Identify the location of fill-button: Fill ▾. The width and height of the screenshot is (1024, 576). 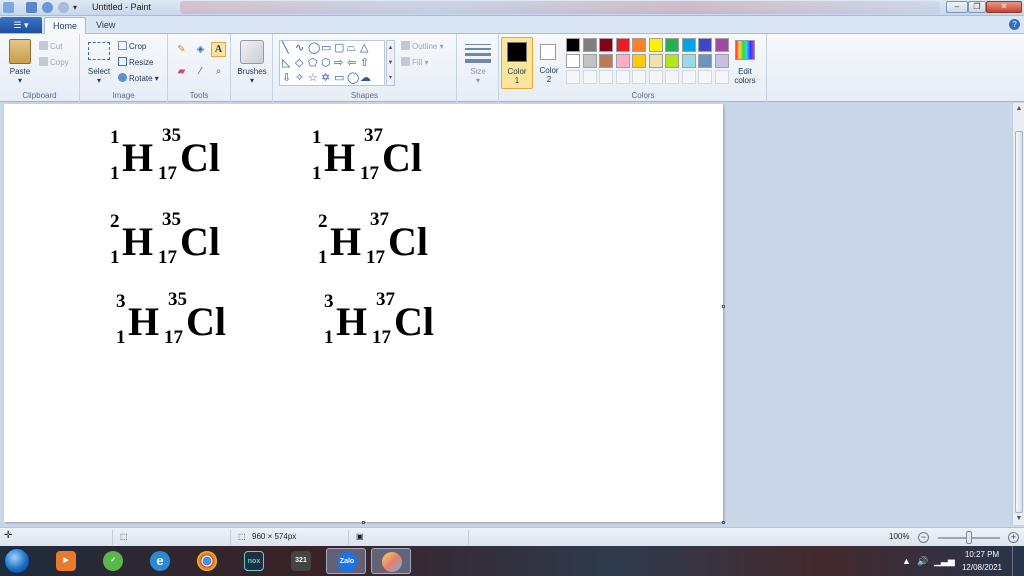
(414, 62).